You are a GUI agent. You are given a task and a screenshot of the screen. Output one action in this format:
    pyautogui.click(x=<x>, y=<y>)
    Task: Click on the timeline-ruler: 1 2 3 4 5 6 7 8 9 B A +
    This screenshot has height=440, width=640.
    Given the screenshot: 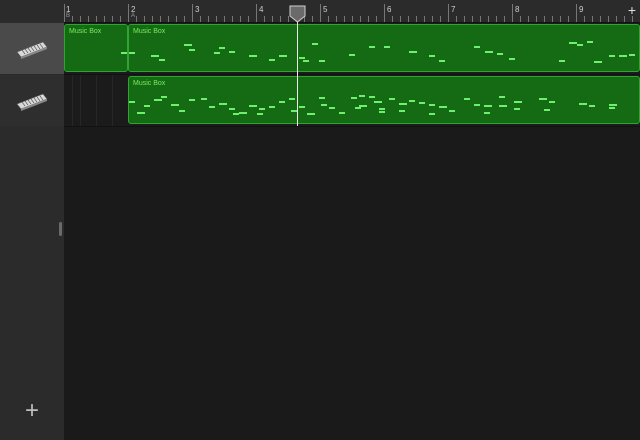 What is the action you would take?
    pyautogui.click(x=352, y=11)
    